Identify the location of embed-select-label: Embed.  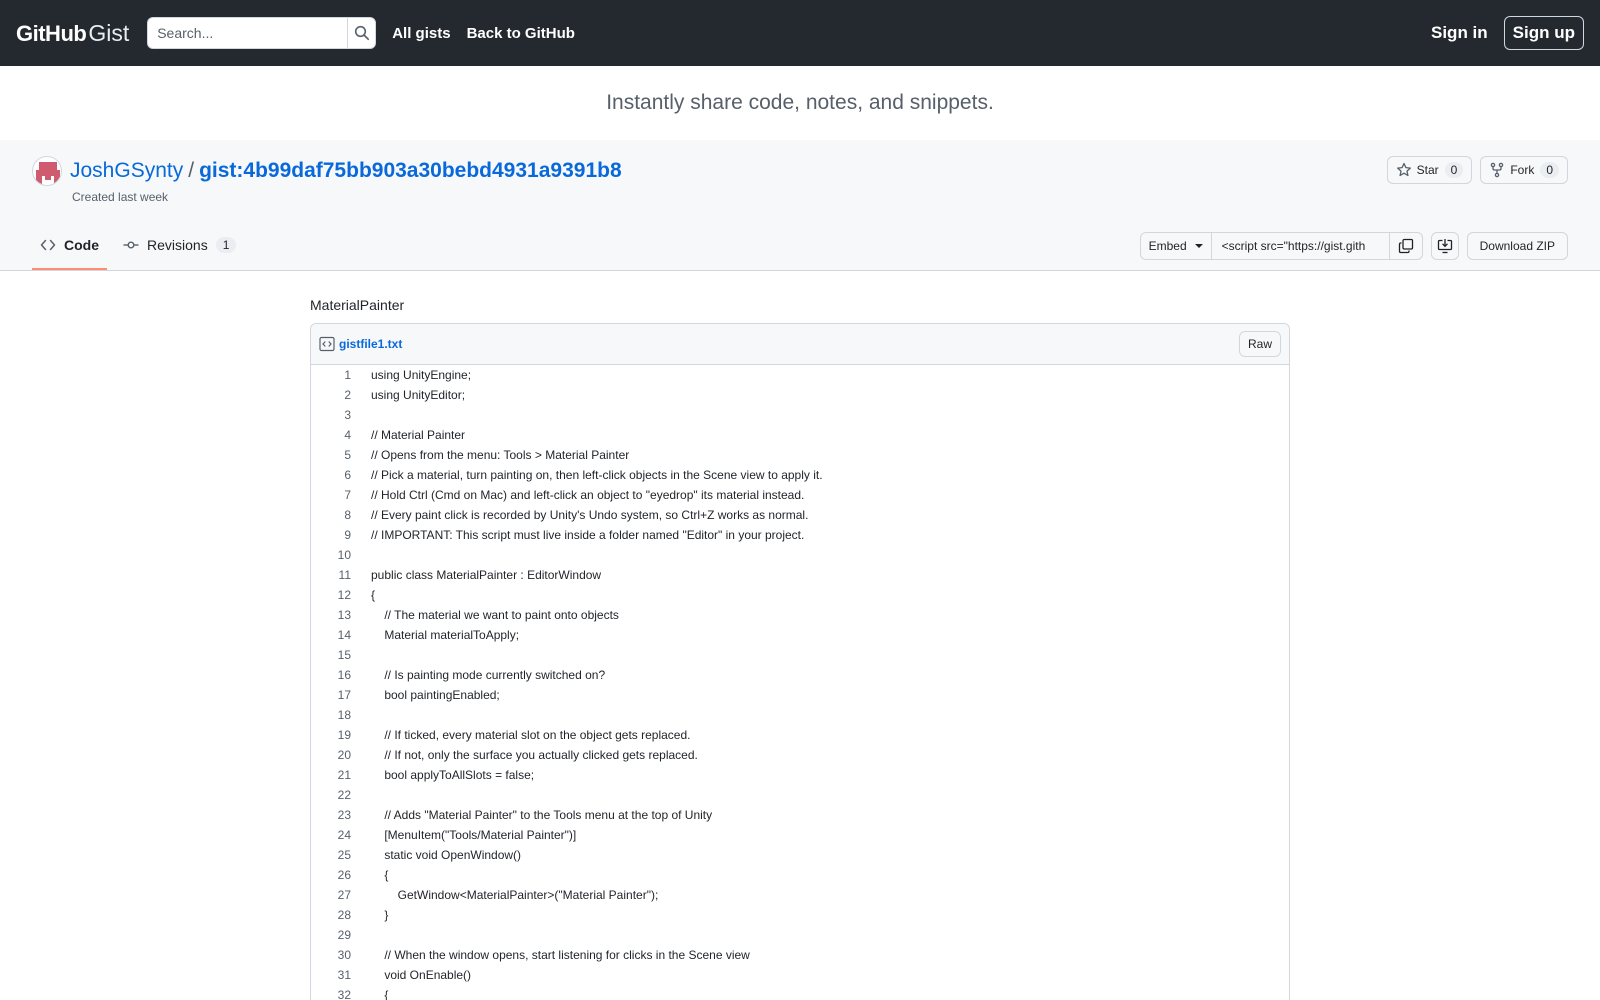
(1167, 246).